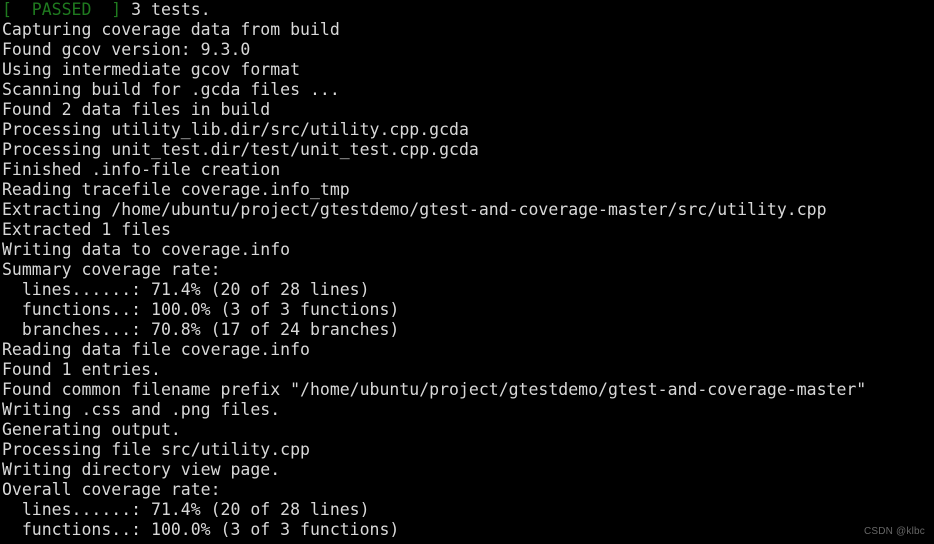  I want to click on terminal-line: Using intermediate gcov format, so click(467, 70).